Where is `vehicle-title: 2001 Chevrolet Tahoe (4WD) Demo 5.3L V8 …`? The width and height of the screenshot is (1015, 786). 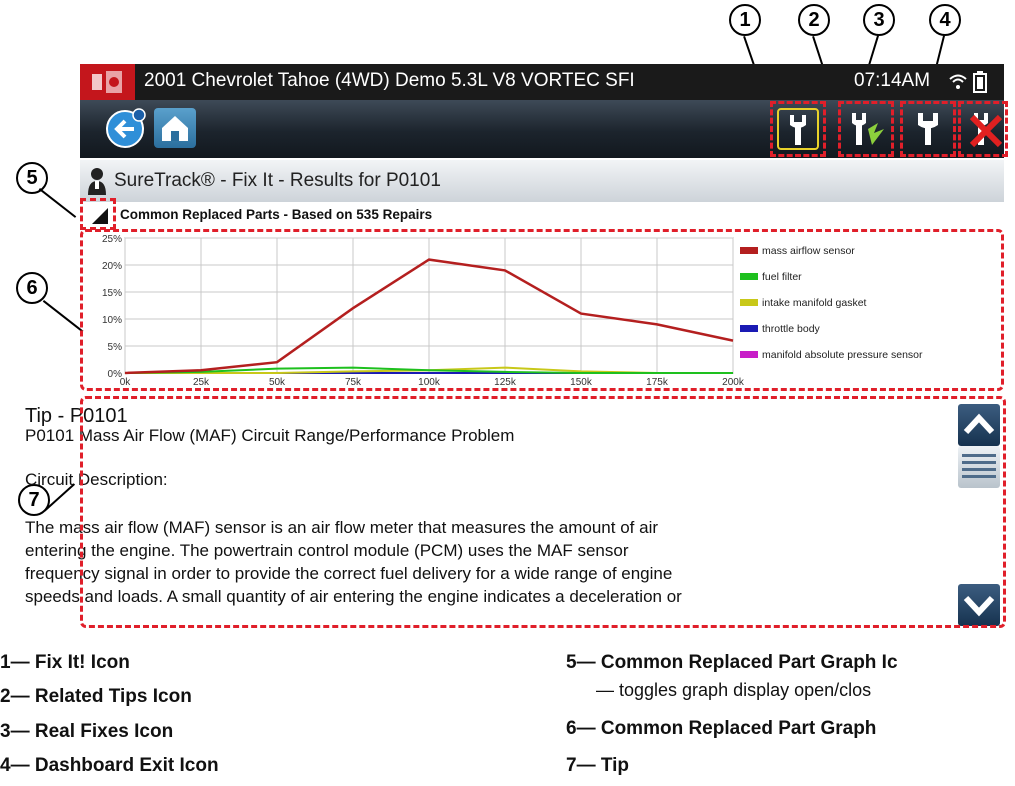
vehicle-title: 2001 Chevrolet Tahoe (4WD) Demo 5.3L V8 … is located at coordinates (389, 80).